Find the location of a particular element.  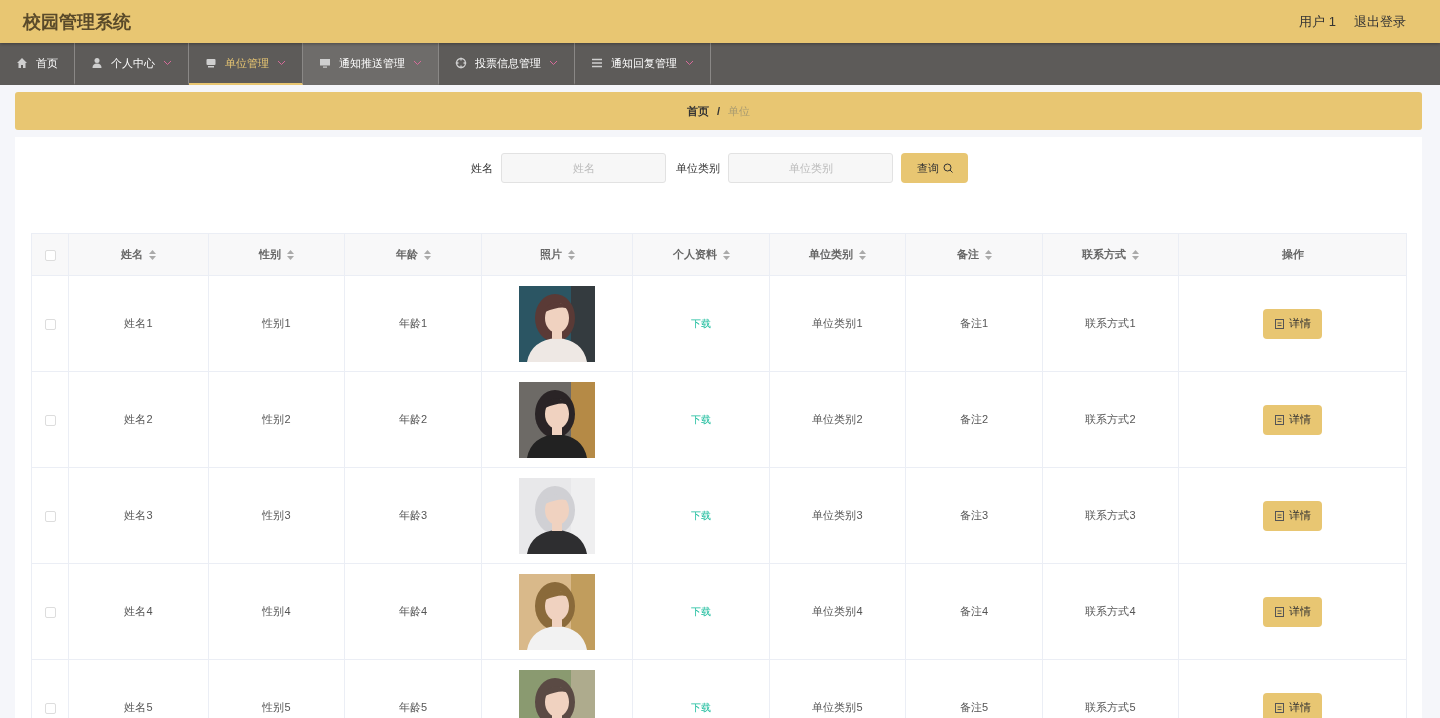

nav-menu-item: 通知回复管理 is located at coordinates (643, 64).